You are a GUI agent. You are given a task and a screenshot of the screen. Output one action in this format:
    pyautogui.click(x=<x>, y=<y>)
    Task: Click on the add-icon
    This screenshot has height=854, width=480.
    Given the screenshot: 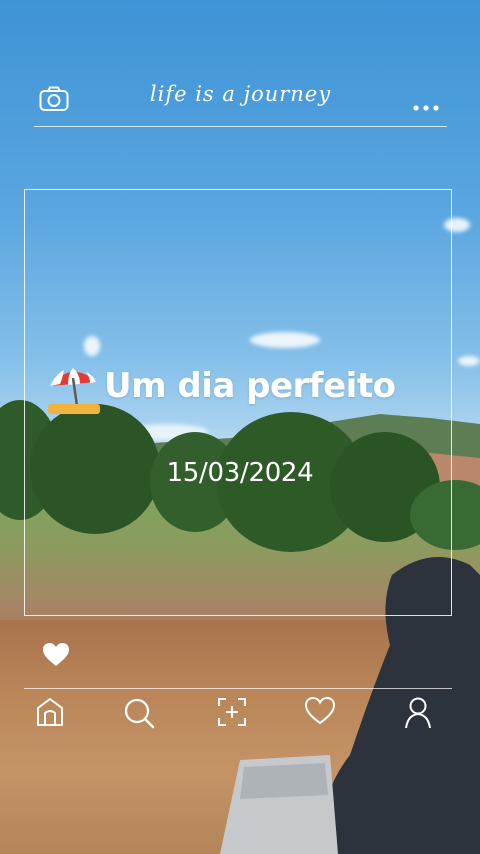 What is the action you would take?
    pyautogui.click(x=233, y=713)
    